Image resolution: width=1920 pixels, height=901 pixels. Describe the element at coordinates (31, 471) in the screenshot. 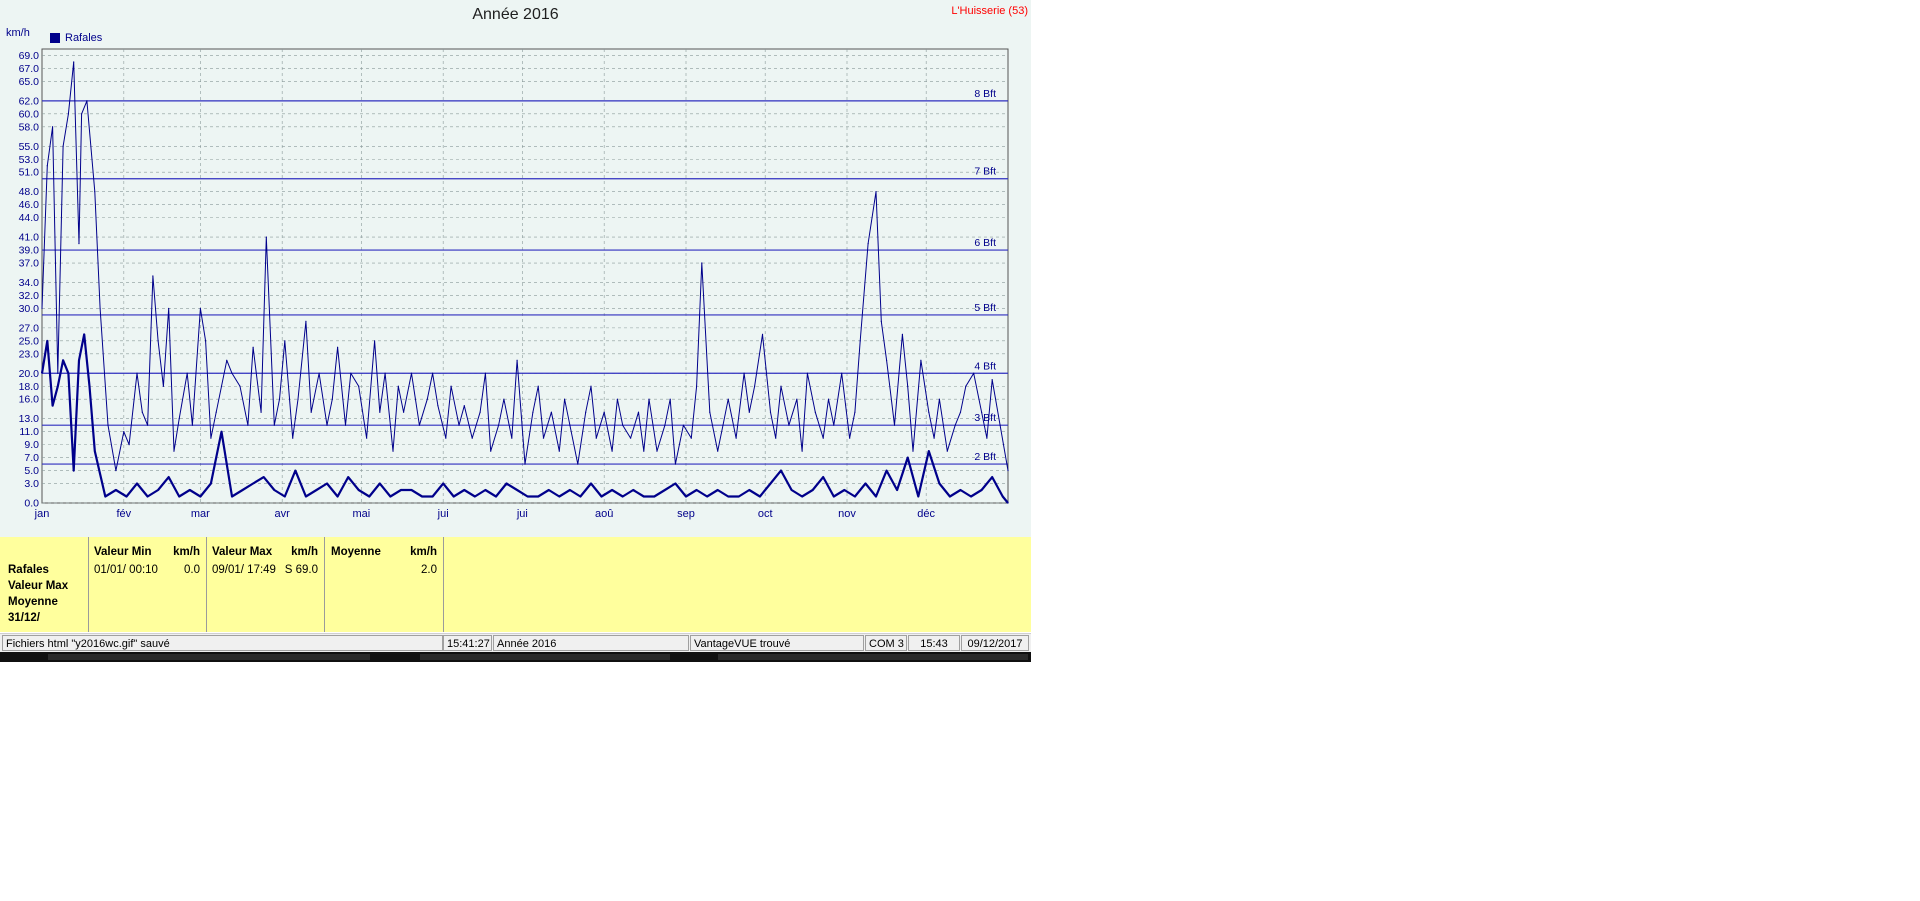

I see `y-tick-label: 5.0` at that location.